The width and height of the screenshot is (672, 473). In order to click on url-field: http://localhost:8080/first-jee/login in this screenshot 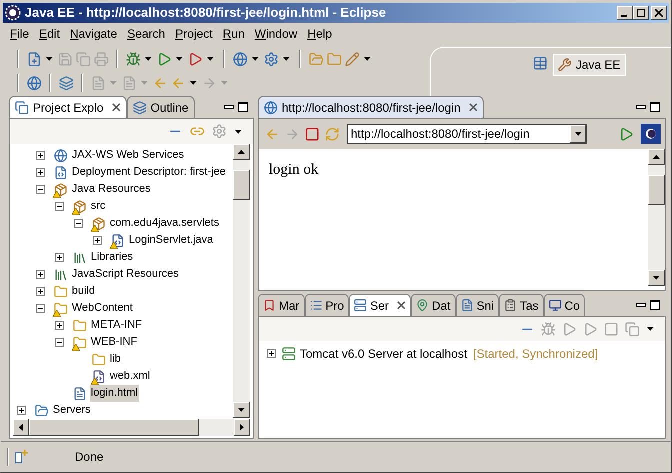, I will do `click(467, 134)`.